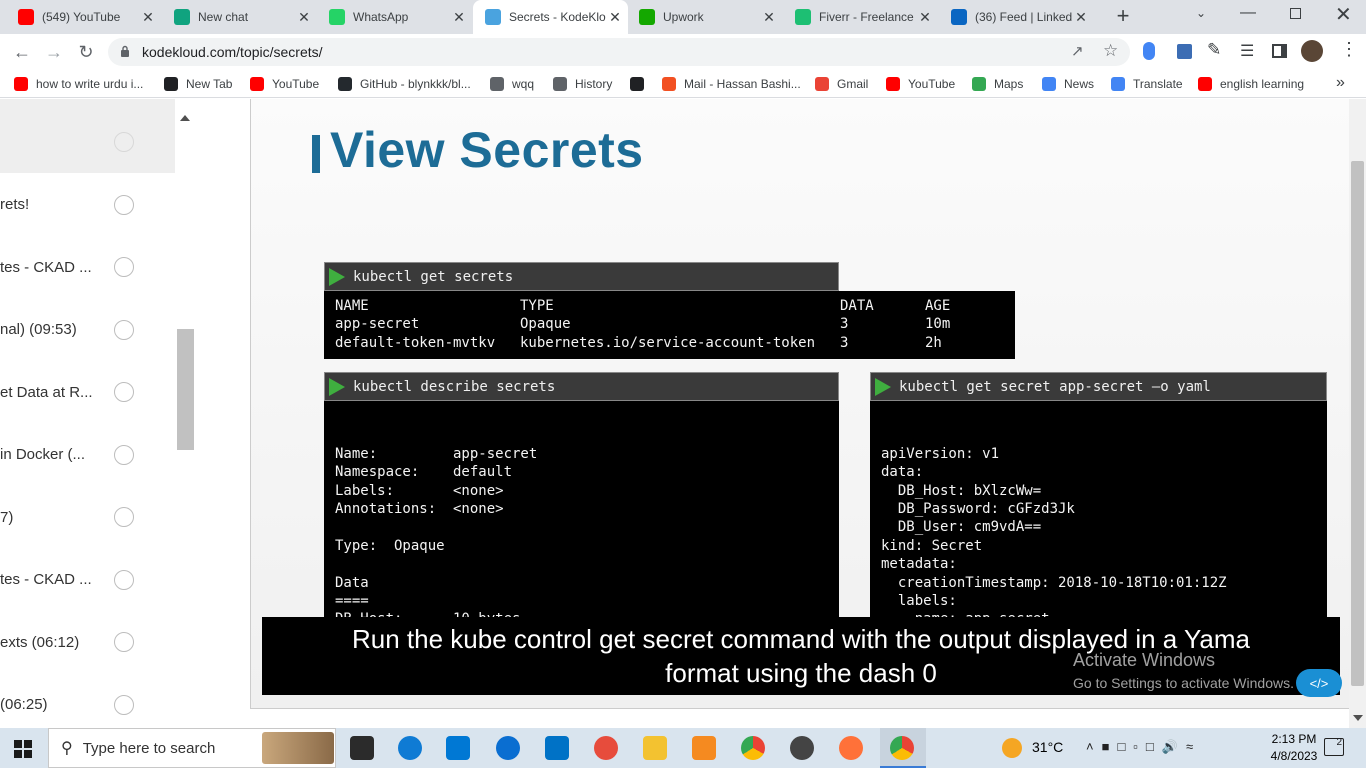 The width and height of the screenshot is (1366, 768). I want to click on new-tab-button: +, so click(1123, 17).